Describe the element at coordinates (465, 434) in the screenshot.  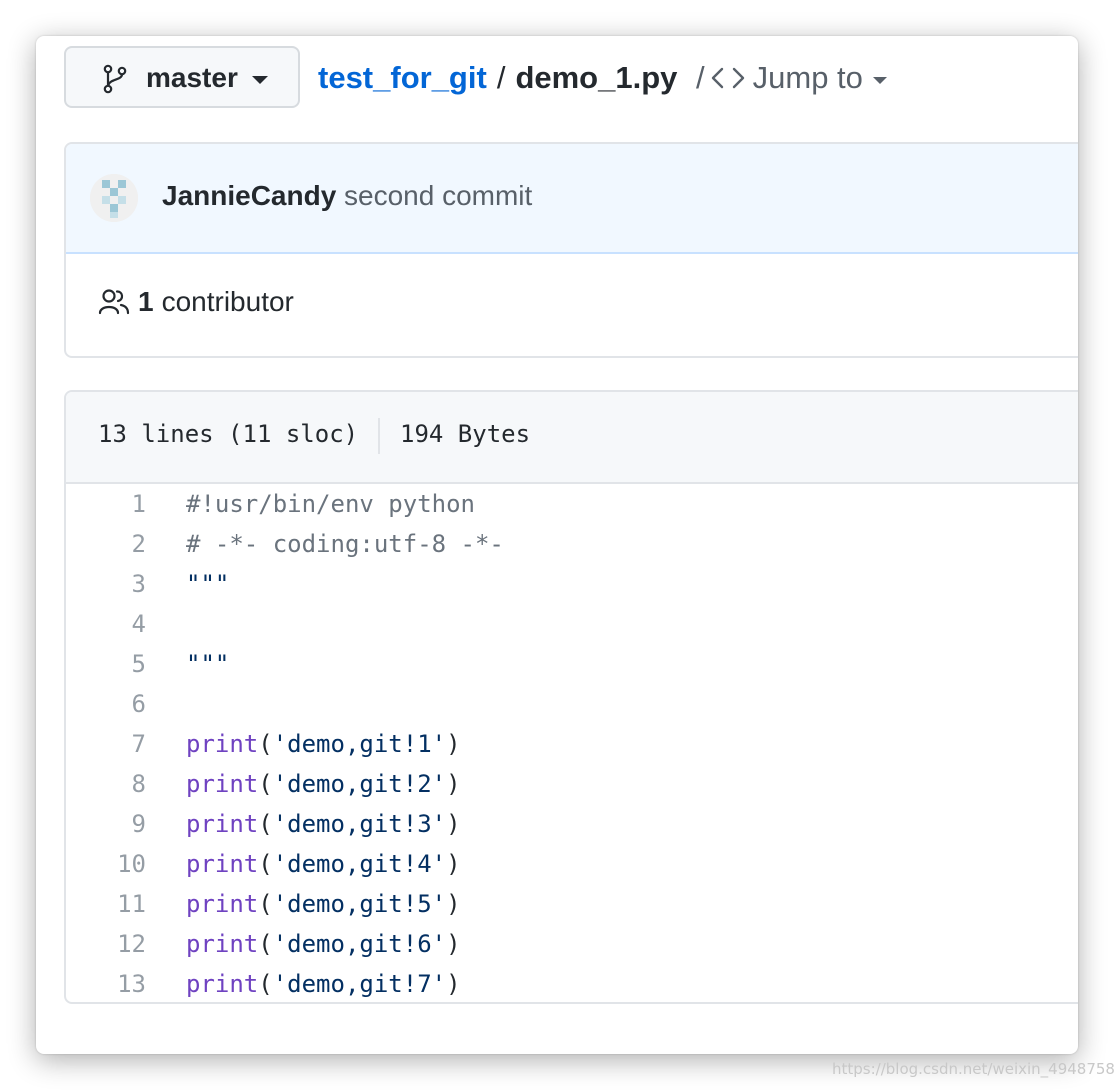
I see `file-size: 194 Bytes` at that location.